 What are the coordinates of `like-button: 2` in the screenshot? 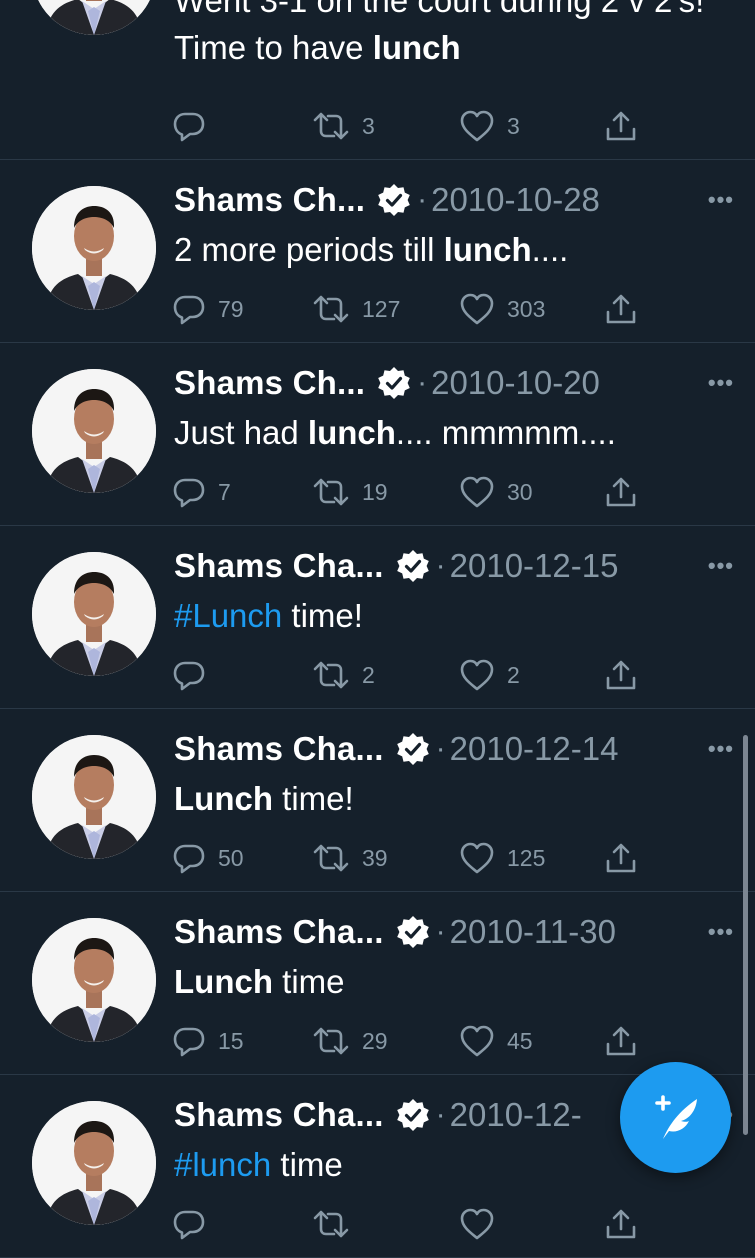 It's located at (489, 675).